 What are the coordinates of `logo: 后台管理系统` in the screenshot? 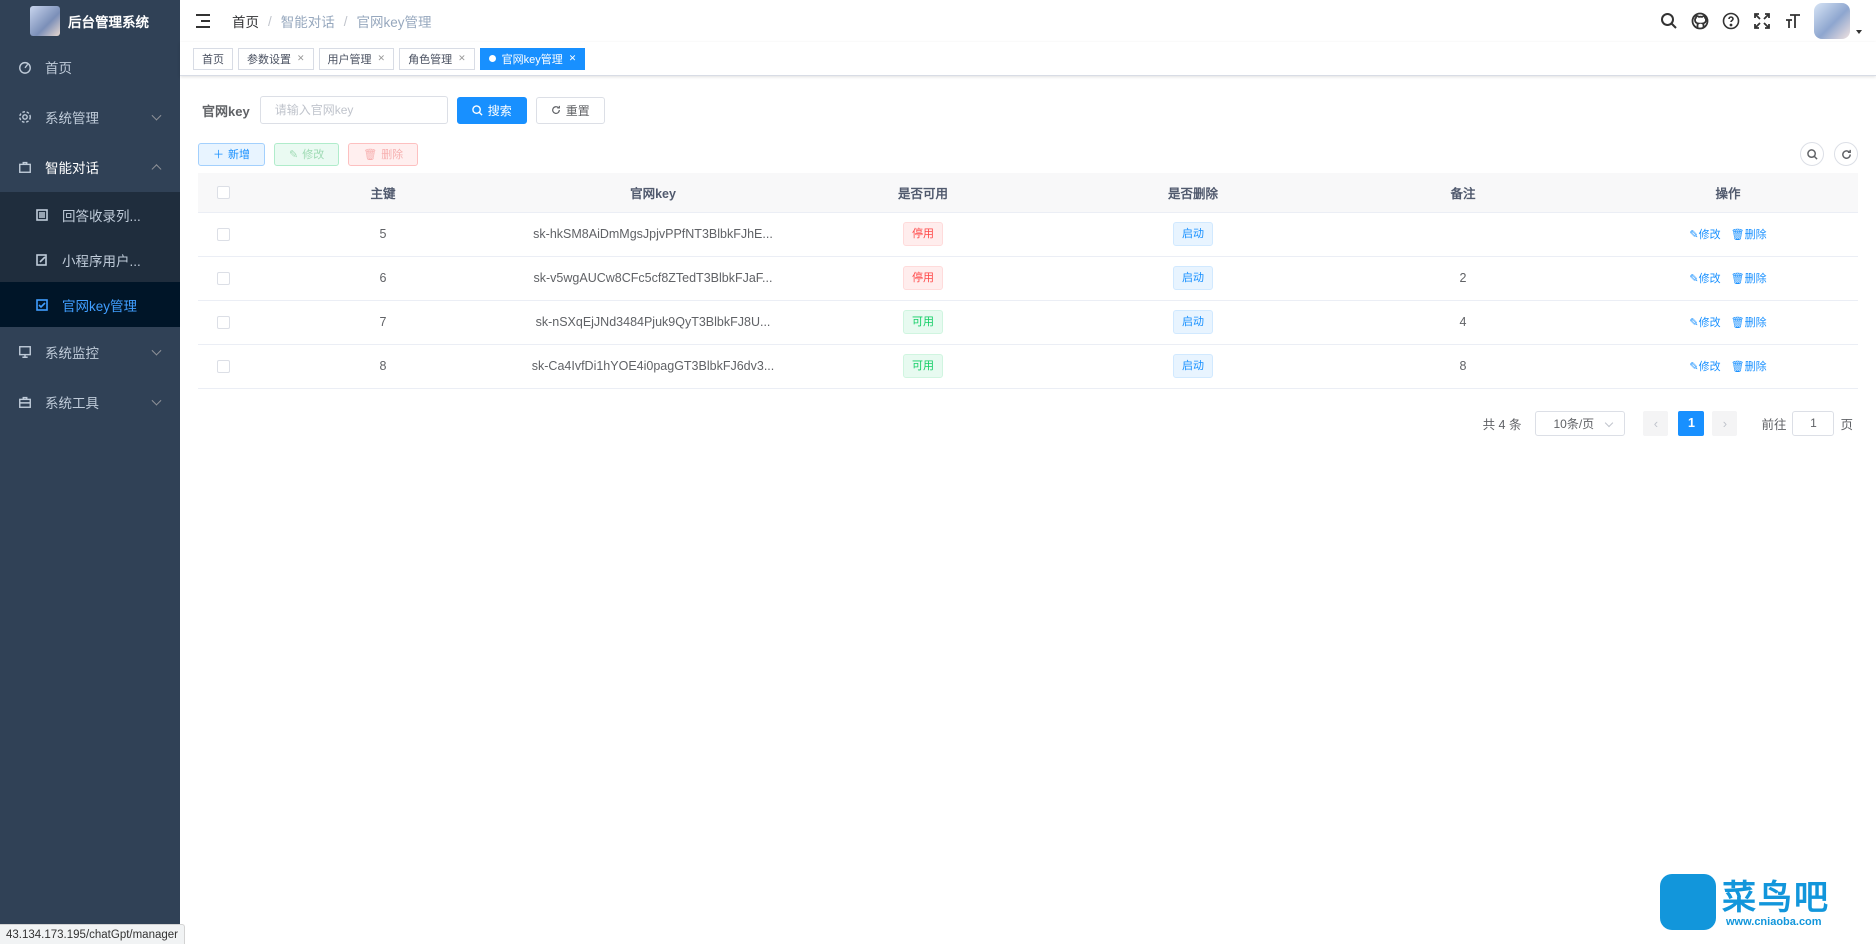 It's located at (90, 21).